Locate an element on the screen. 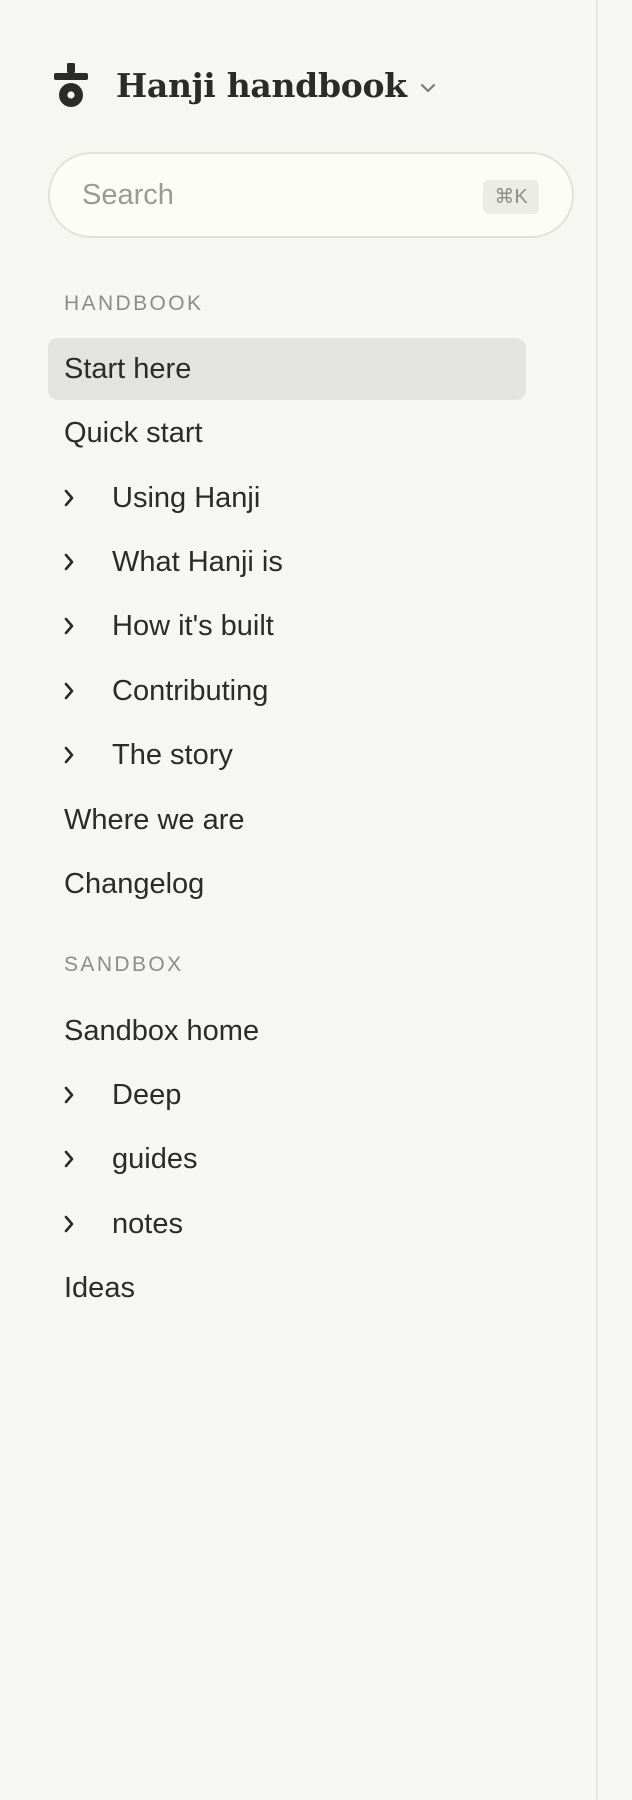 The image size is (632, 1800). nav-item-label: Where we are is located at coordinates (154, 819).